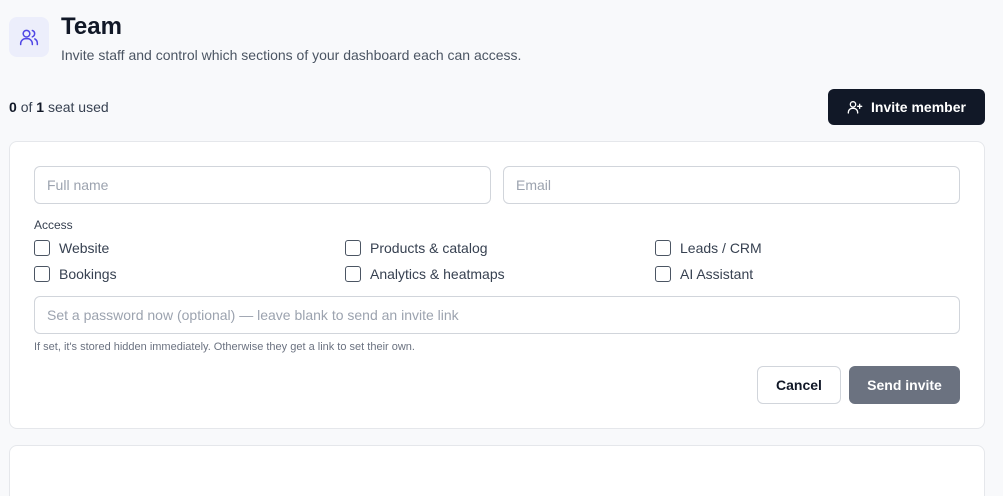 This screenshot has height=496, width=1003. I want to click on users-icon, so click(29, 37).